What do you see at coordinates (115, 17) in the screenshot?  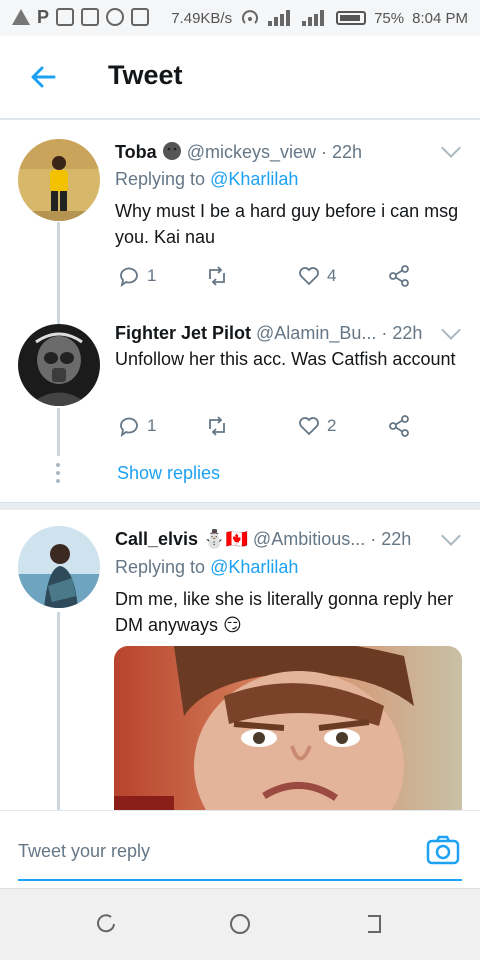 I see `record-icon` at bounding box center [115, 17].